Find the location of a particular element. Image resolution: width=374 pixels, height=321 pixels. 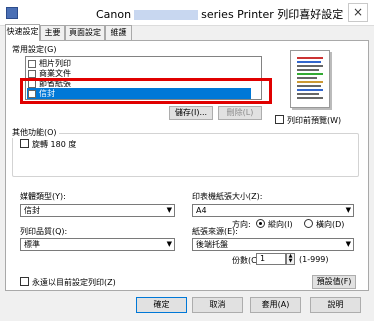

media-type-select: 信封 ▼ is located at coordinates (97, 210).